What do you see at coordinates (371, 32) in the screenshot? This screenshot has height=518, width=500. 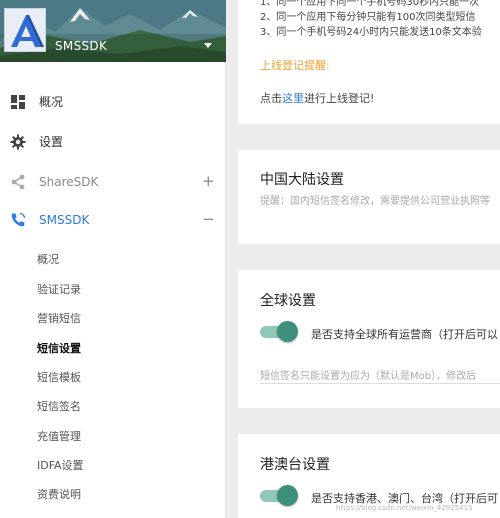 I see `rule-line: 3、同一个手机号码24小时内只能发送10条文本验` at bounding box center [371, 32].